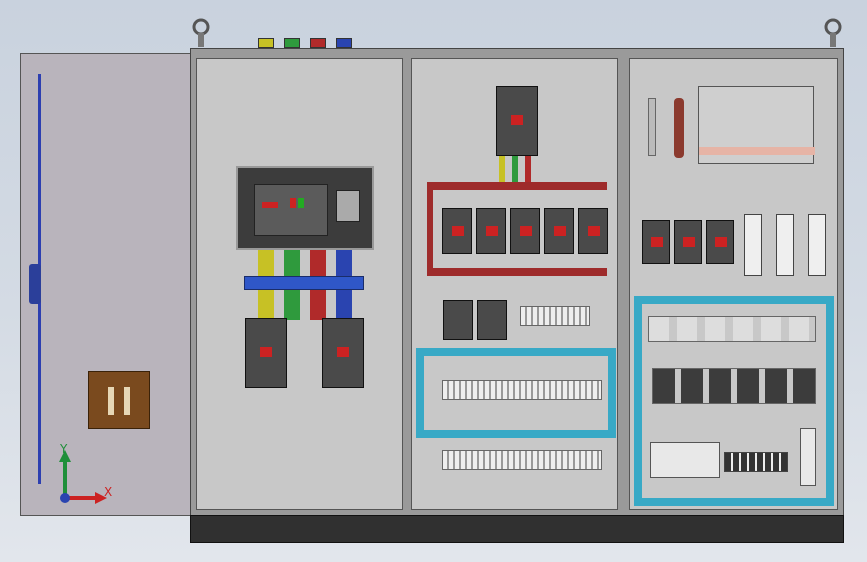  I want to click on terminal-strip-2b, so click(522, 460).